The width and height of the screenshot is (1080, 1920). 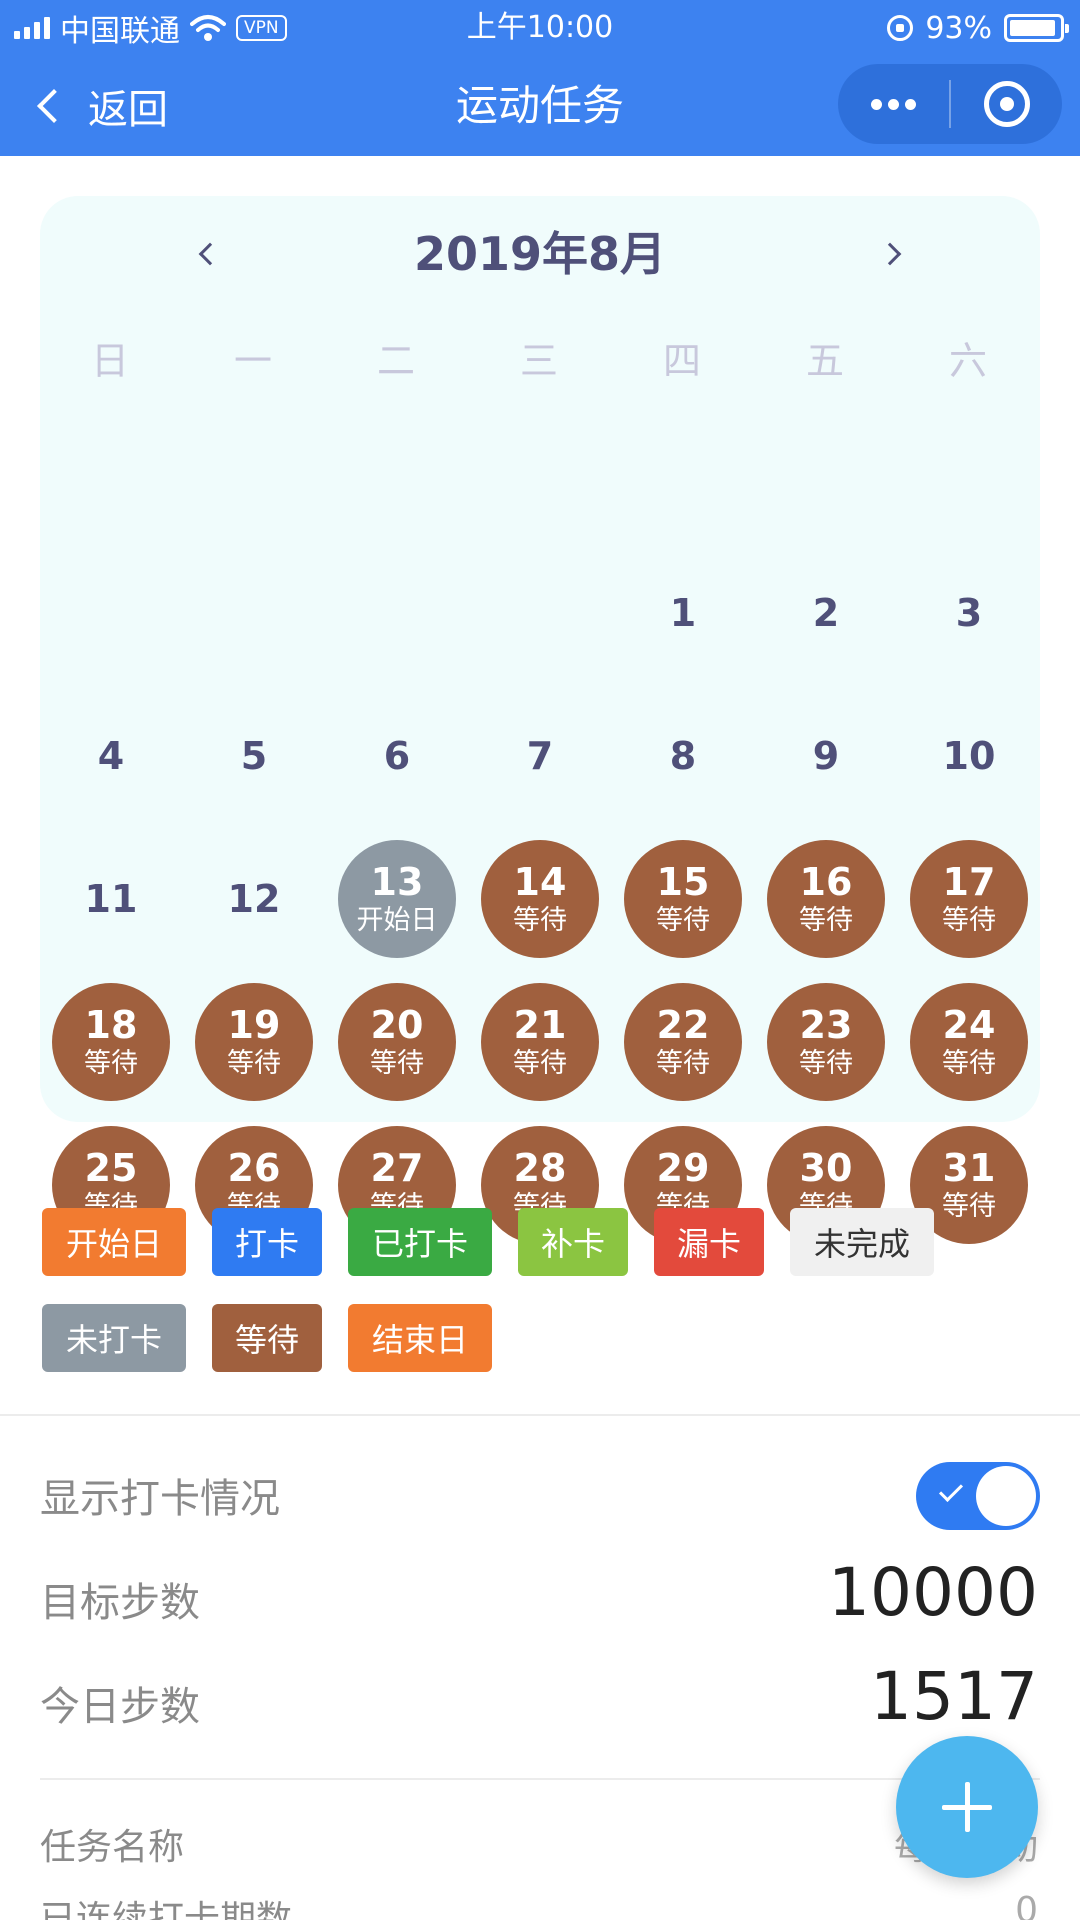 I want to click on day-number: 14, so click(x=540, y=882).